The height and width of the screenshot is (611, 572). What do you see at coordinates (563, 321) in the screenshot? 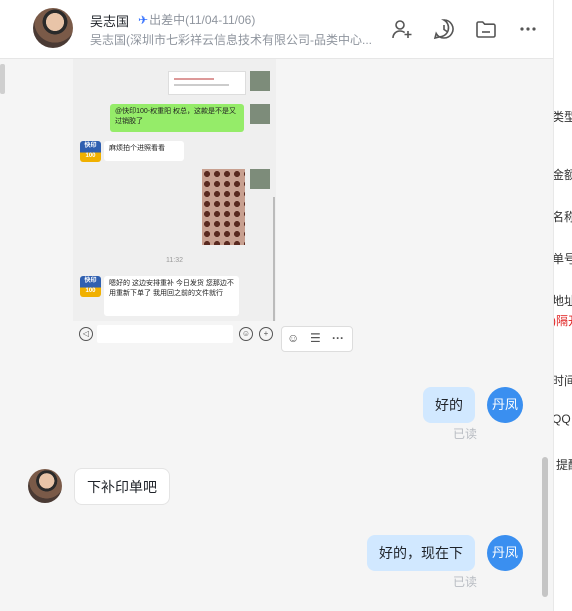
I see `panel-hint: )隔开` at bounding box center [563, 321].